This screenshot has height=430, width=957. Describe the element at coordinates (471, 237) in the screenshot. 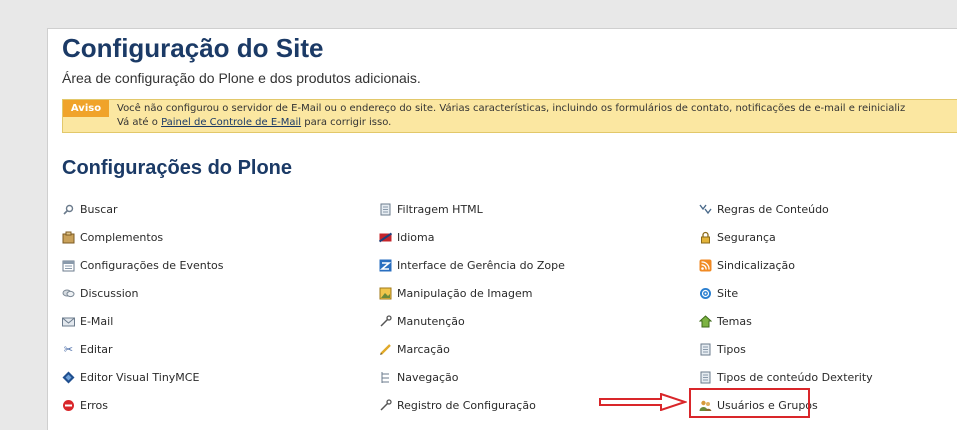

I see `config-item-idioma: Idioma` at that location.